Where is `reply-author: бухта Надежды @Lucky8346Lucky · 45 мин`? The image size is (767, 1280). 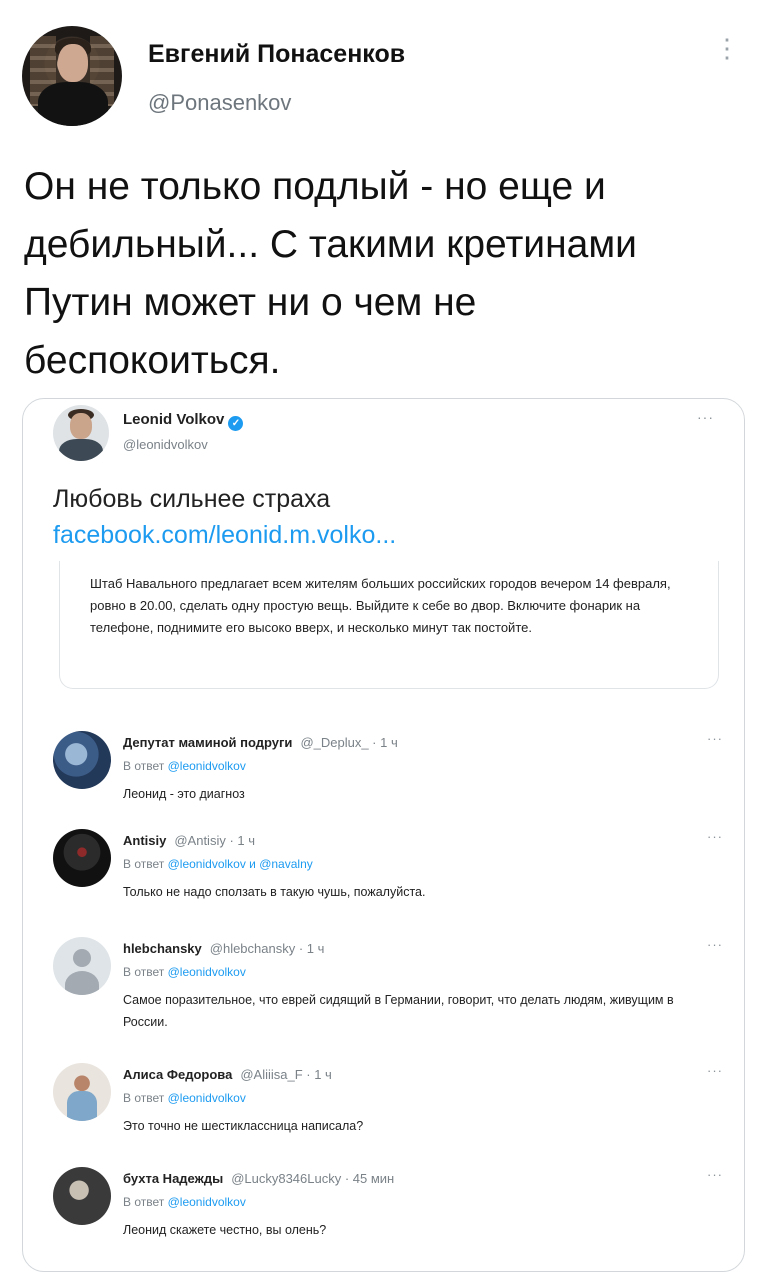
reply-author: бухта Надежды @Lucky8346Lucky · 45 мин is located at coordinates (258, 1178).